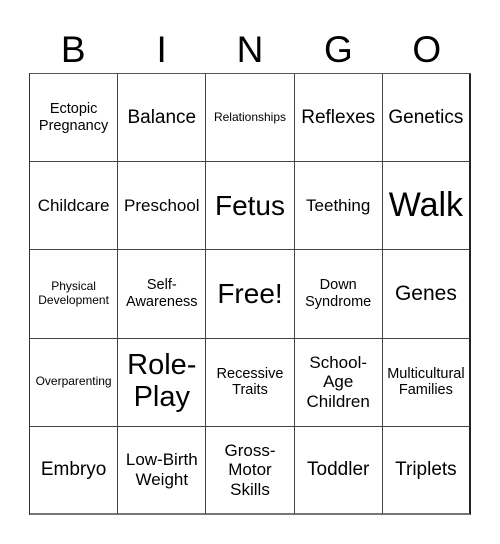  What do you see at coordinates (73, 49) in the screenshot?
I see `header-letter-b: B` at bounding box center [73, 49].